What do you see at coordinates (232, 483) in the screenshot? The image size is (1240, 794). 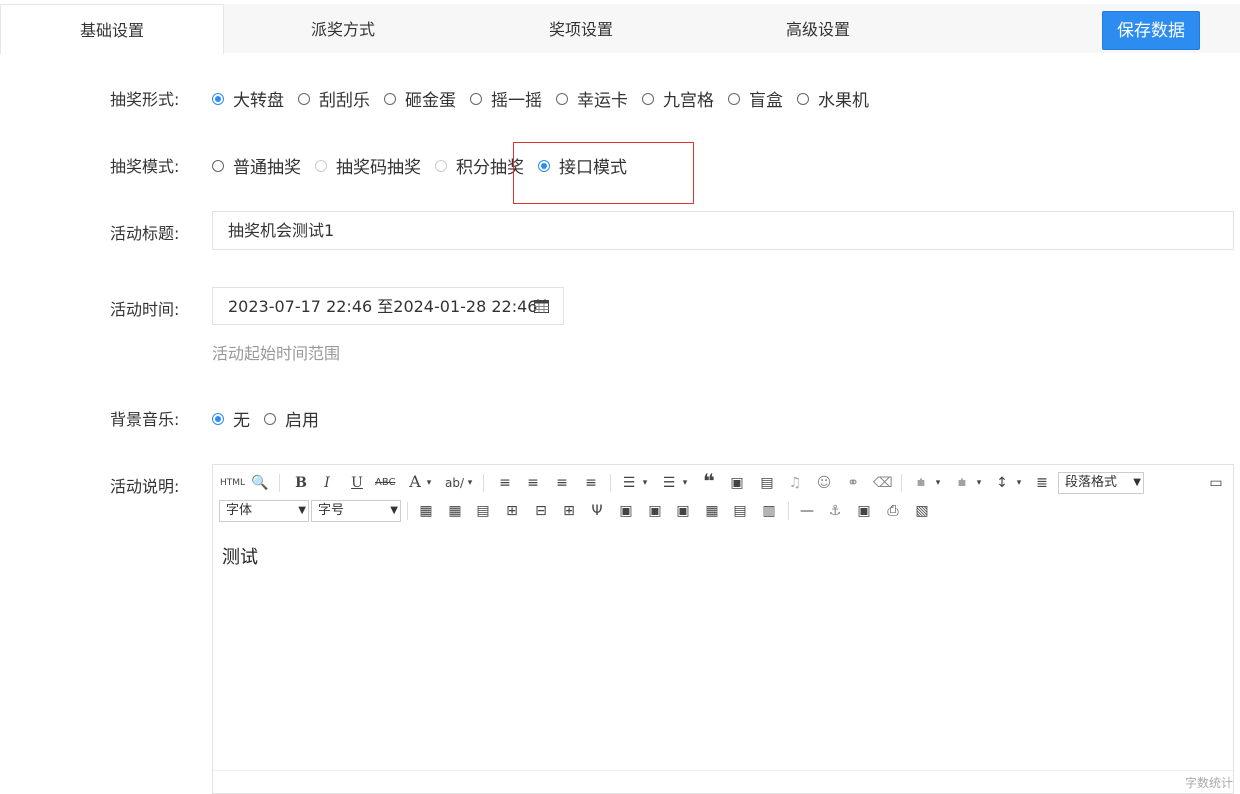 I see `html-source-icon: HTML` at bounding box center [232, 483].